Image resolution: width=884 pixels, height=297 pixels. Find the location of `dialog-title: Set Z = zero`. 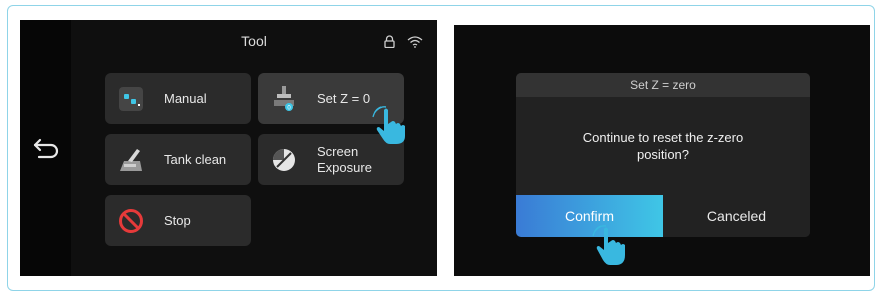

dialog-title: Set Z = zero is located at coordinates (663, 85).